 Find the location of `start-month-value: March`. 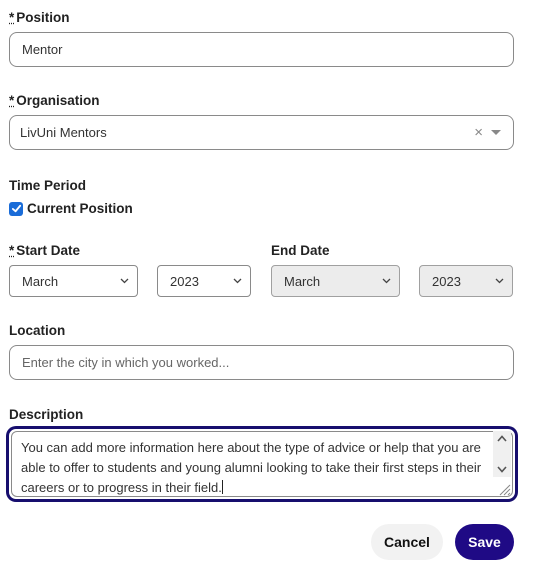

start-month-value: March is located at coordinates (40, 281).